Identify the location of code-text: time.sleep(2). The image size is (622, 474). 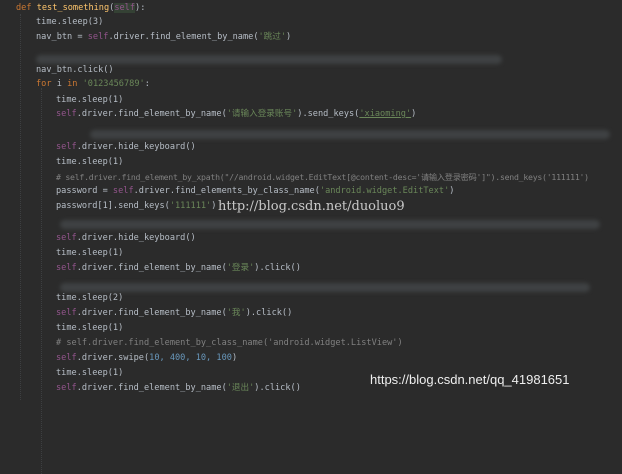
(90, 298).